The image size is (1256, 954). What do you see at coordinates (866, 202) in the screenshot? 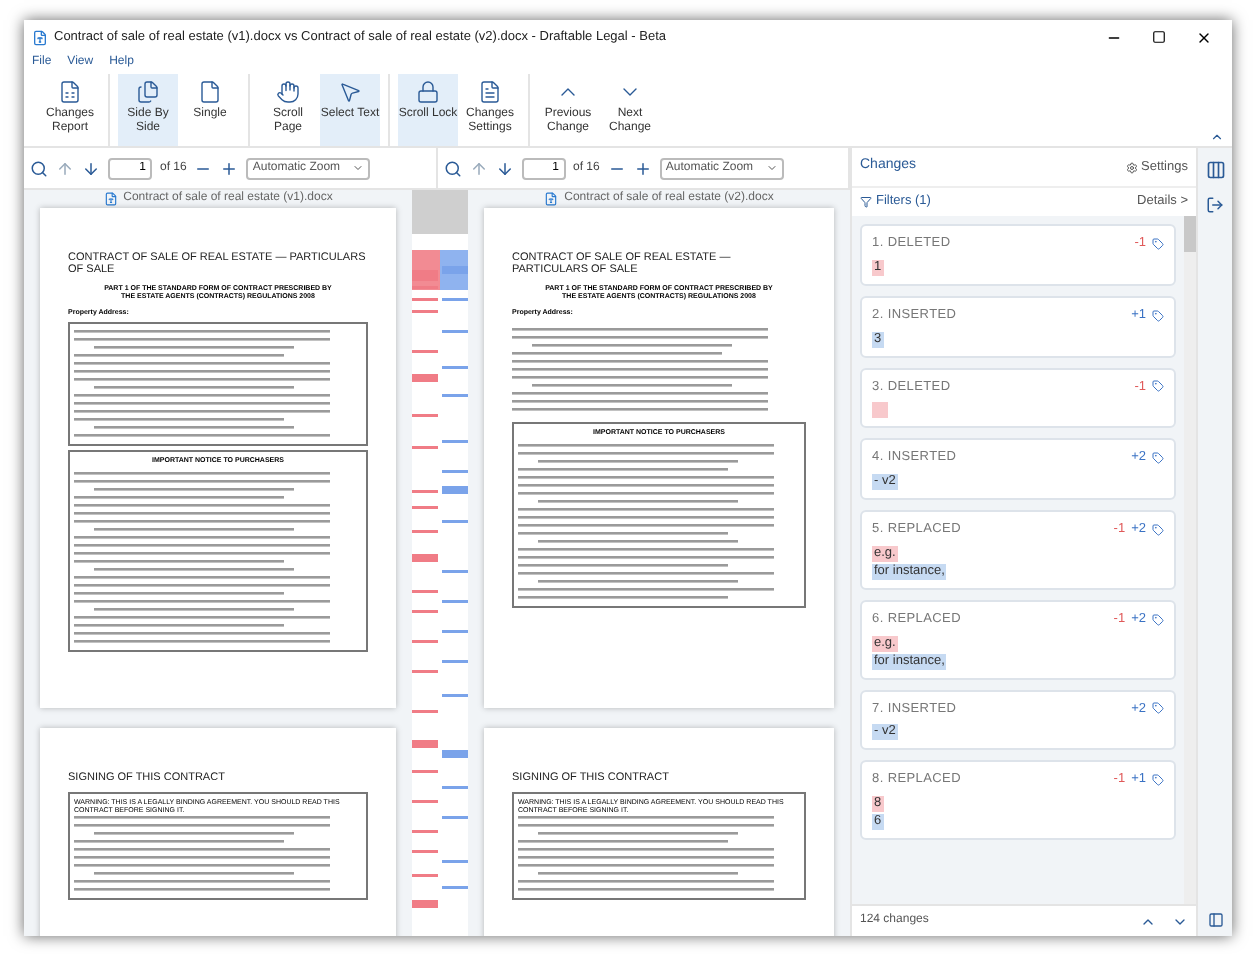
I see `filter-icon` at bounding box center [866, 202].